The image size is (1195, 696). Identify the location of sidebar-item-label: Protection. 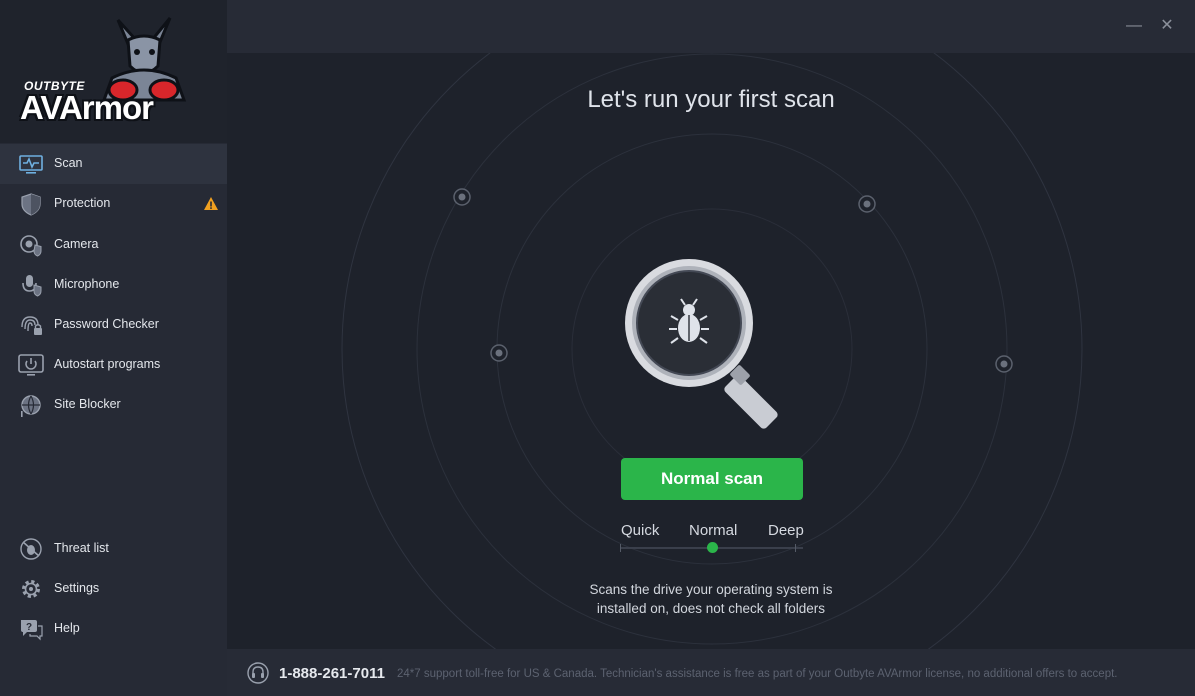
(82, 203).